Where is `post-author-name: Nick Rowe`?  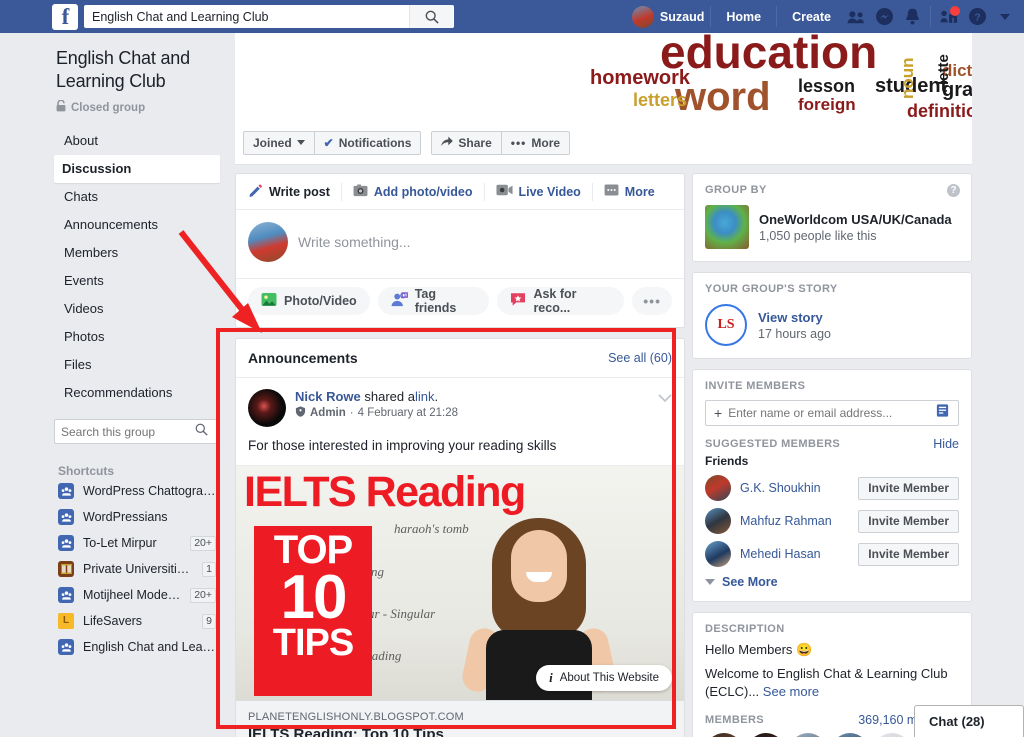 post-author-name: Nick Rowe is located at coordinates (328, 396).